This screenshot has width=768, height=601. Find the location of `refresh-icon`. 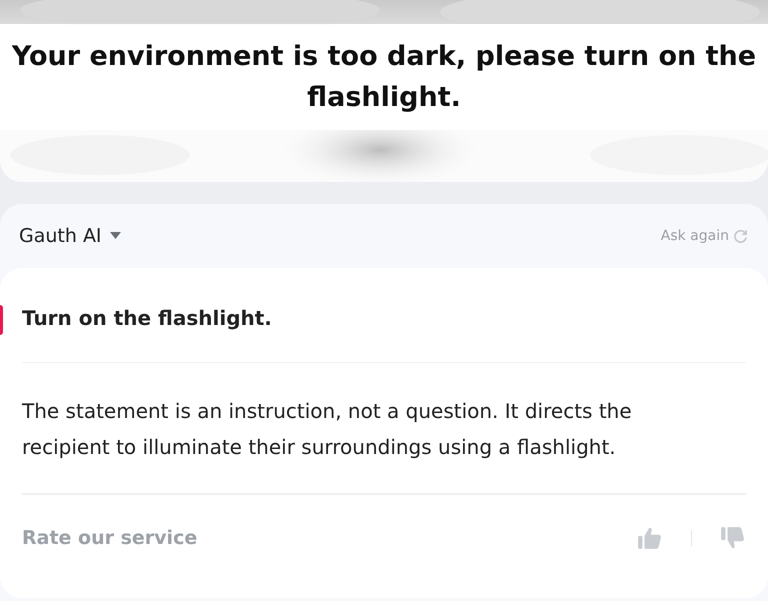

refresh-icon is located at coordinates (740, 236).